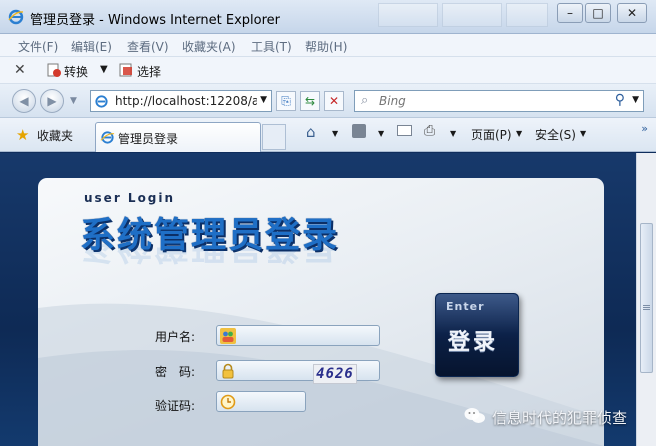 This screenshot has width=656, height=446. I want to click on menu-bar: 文件(F) 编辑(E) 查看(V) 收藏夹(A) 工具(T) 帮助(H), so click(328, 45).